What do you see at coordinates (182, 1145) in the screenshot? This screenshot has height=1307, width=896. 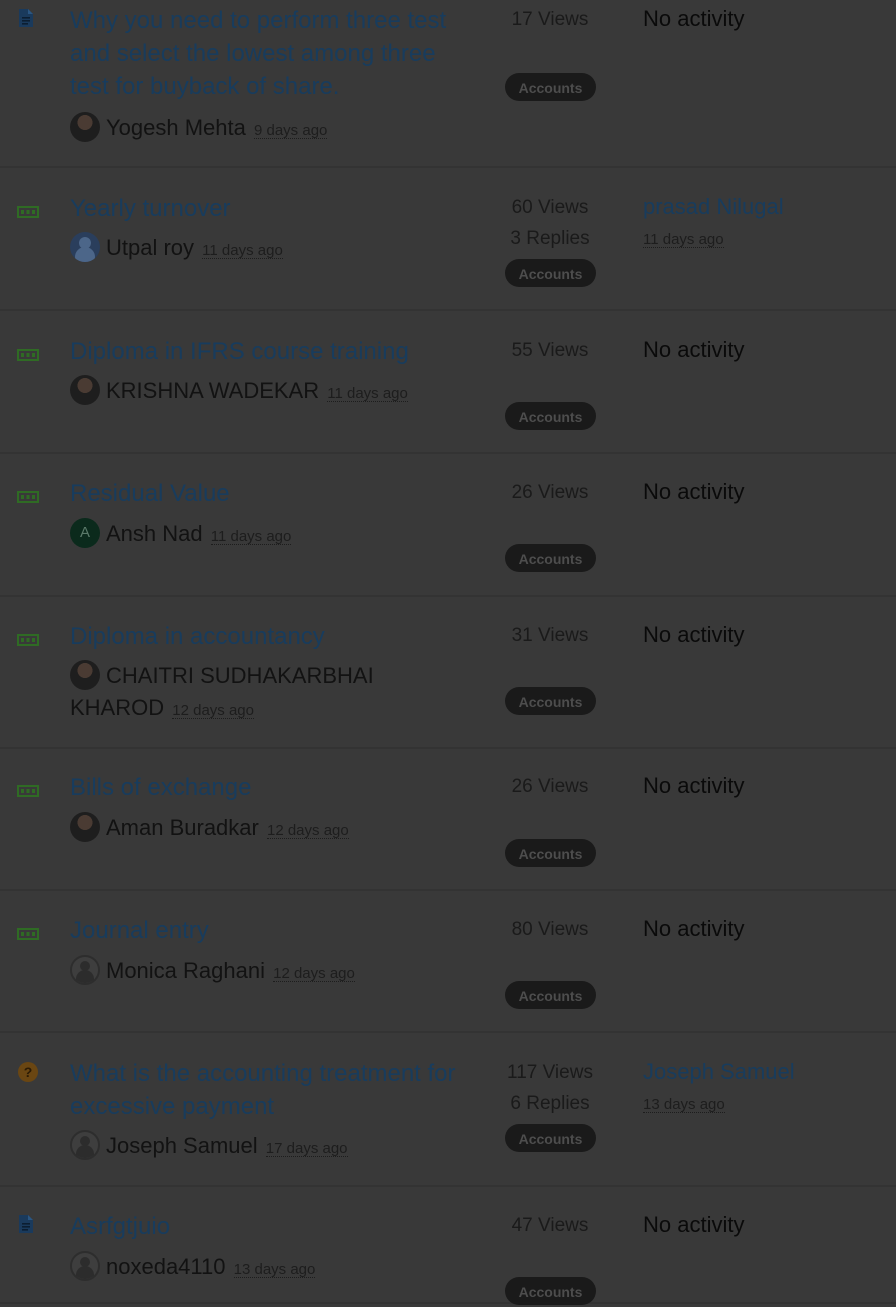 I see `author-name: Joseph Samuel` at bounding box center [182, 1145].